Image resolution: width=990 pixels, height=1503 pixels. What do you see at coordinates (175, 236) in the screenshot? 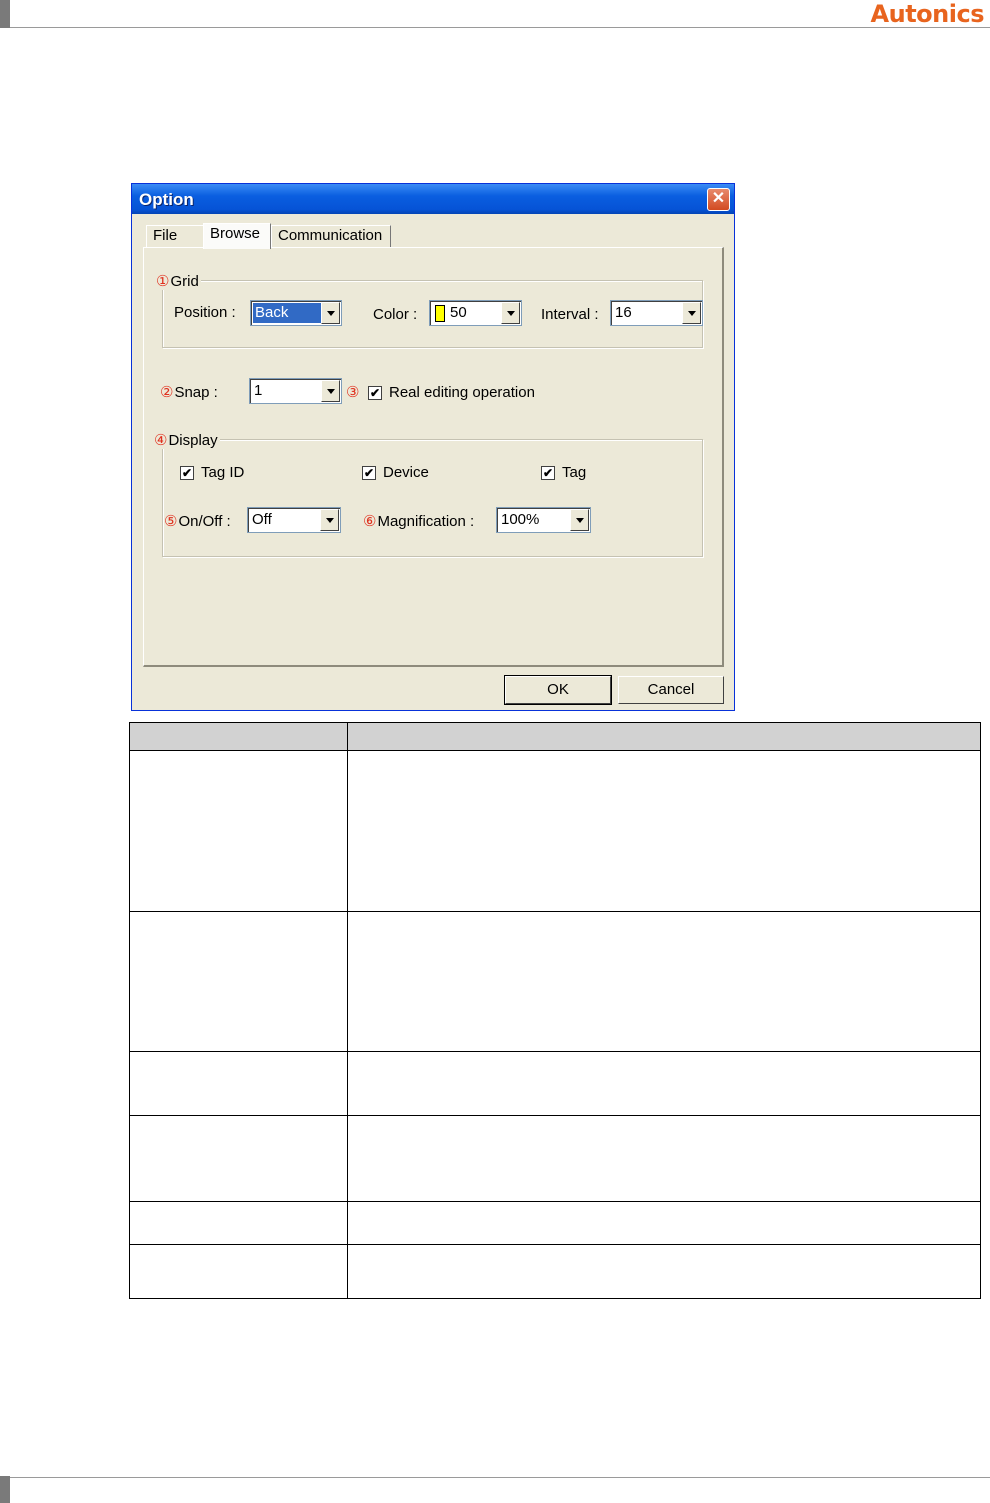
I see `tab-file: File` at bounding box center [175, 236].